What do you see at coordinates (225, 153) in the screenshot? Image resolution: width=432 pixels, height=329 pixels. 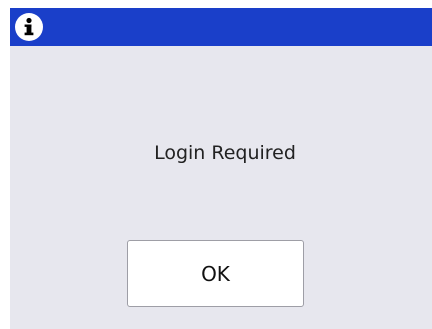 I see `dialog-message: Login Required` at bounding box center [225, 153].